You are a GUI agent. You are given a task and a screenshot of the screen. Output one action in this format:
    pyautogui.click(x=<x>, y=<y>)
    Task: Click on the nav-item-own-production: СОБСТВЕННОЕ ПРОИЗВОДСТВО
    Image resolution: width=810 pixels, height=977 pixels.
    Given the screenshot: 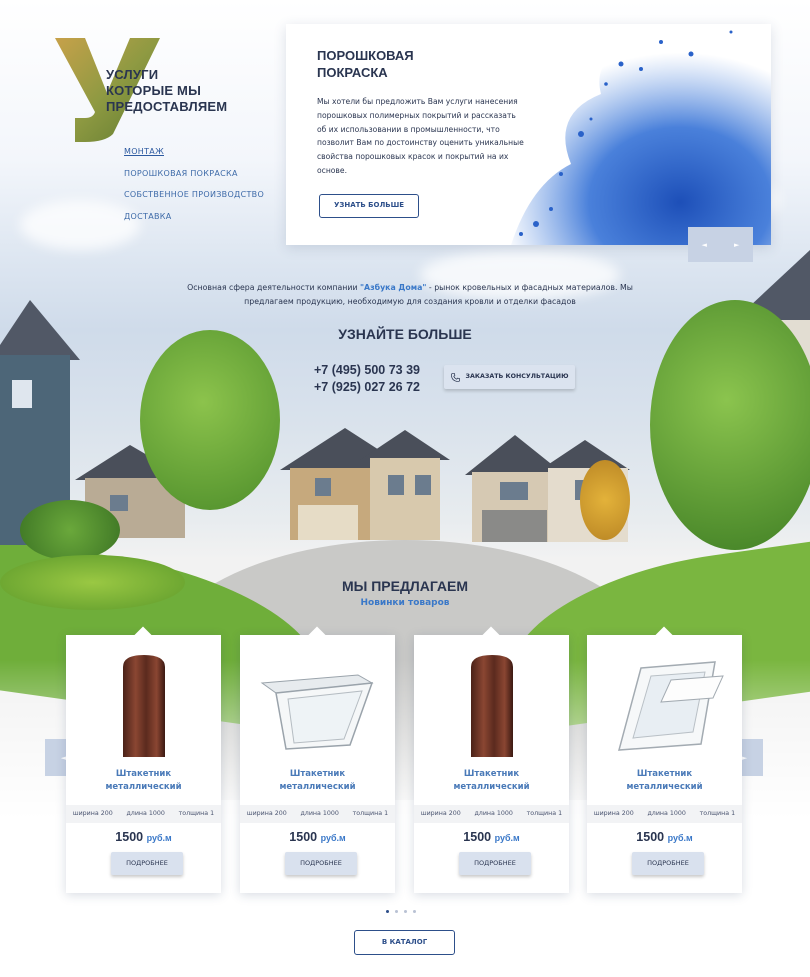 What is the action you would take?
    pyautogui.click(x=194, y=195)
    